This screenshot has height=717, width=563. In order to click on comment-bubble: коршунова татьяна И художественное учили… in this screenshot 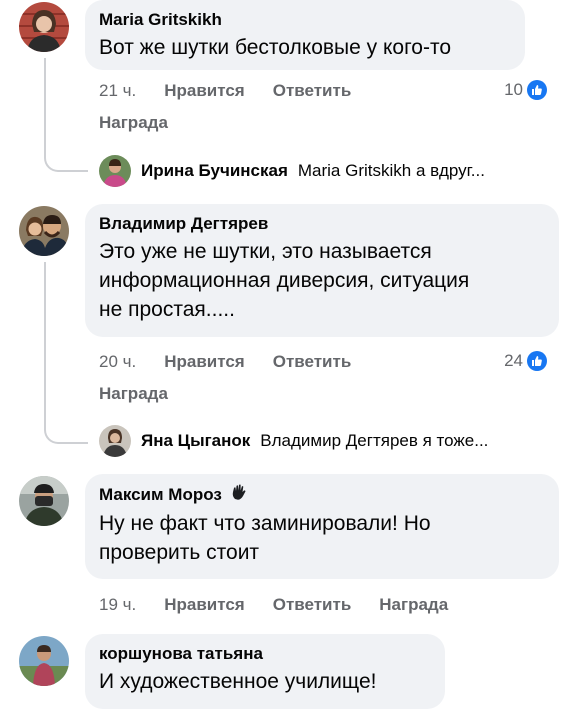, I will do `click(265, 671)`.